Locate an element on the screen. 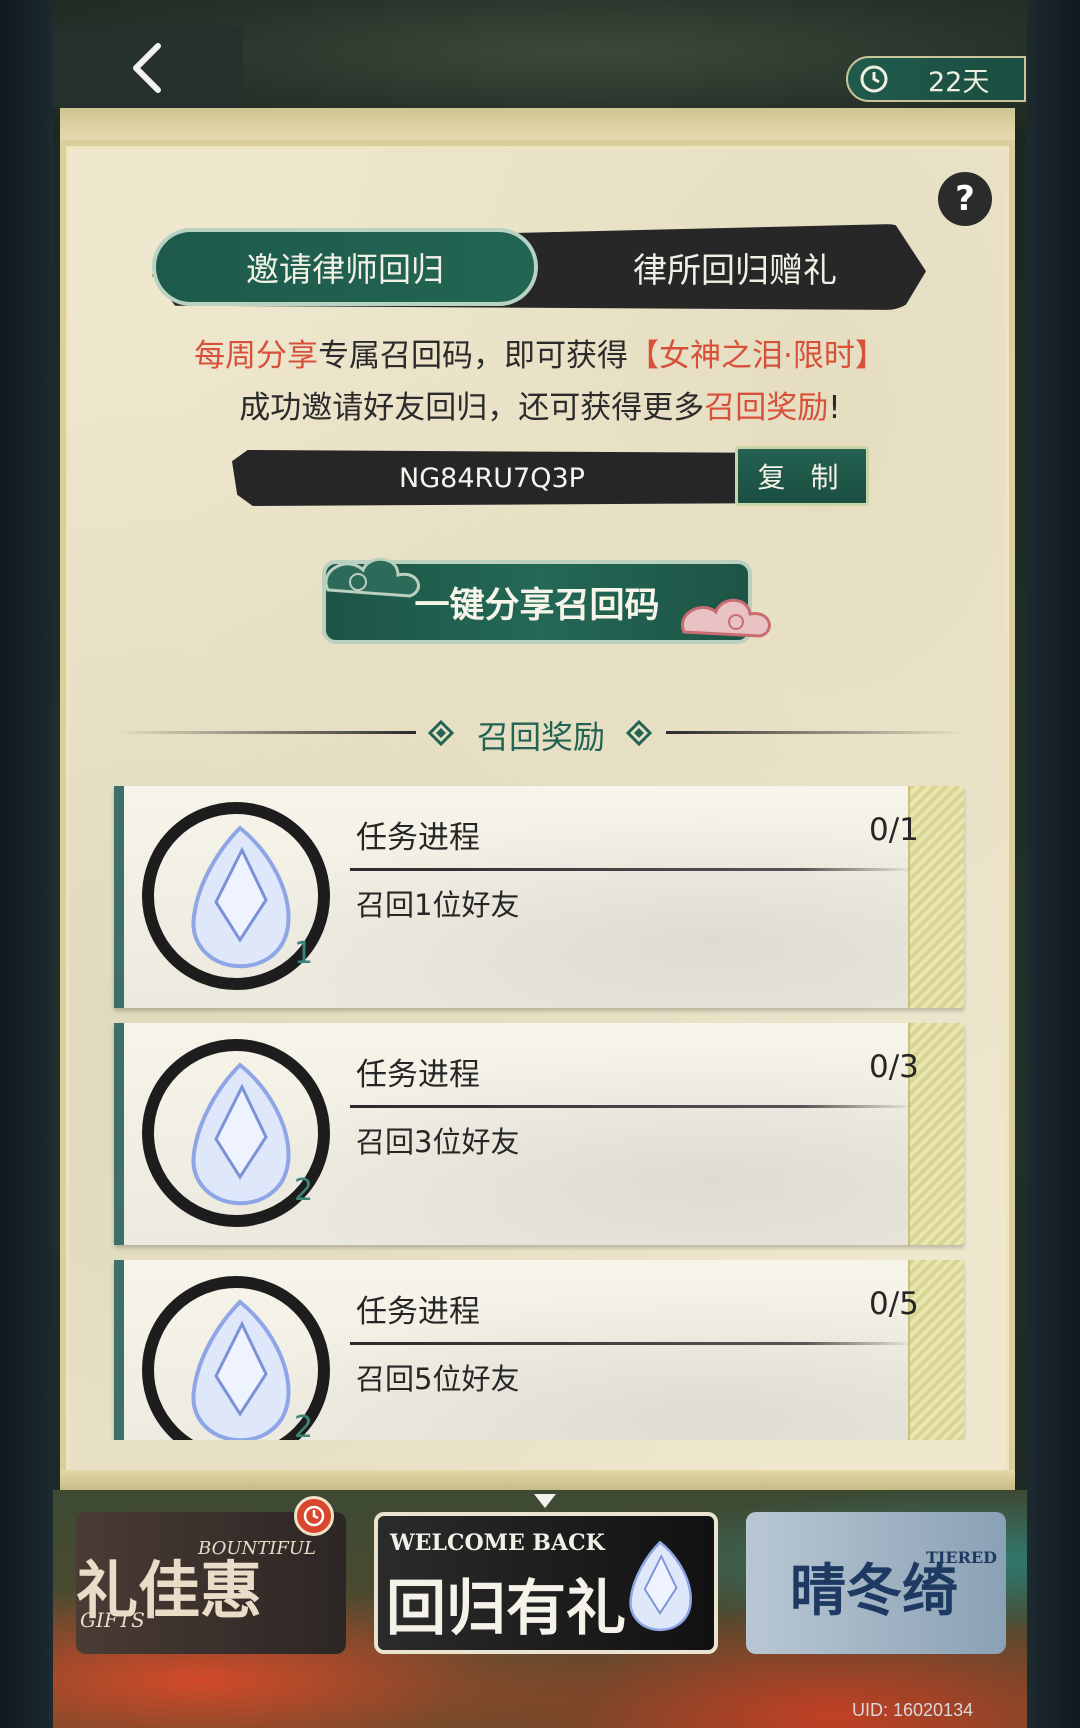 The image size is (1080, 1728). description-text: 成功邀请好友回归，还可获得更多 is located at coordinates (472, 408).